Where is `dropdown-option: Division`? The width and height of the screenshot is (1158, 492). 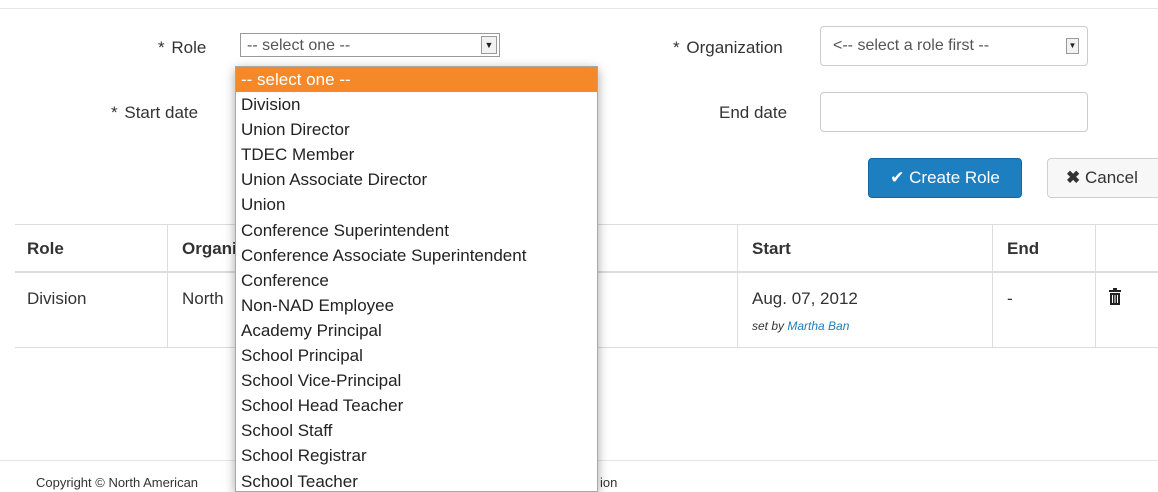 dropdown-option: Division is located at coordinates (416, 104).